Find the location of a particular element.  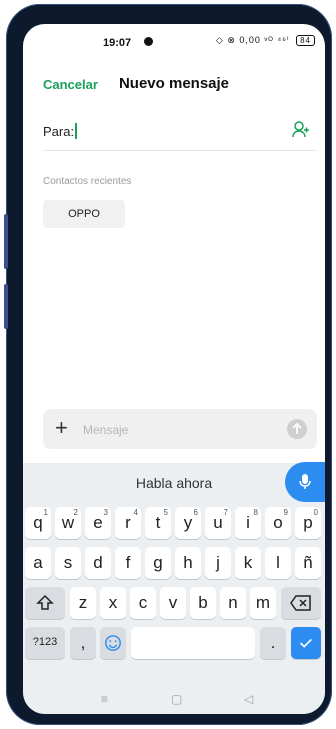

shift-icon is located at coordinates (45, 602).